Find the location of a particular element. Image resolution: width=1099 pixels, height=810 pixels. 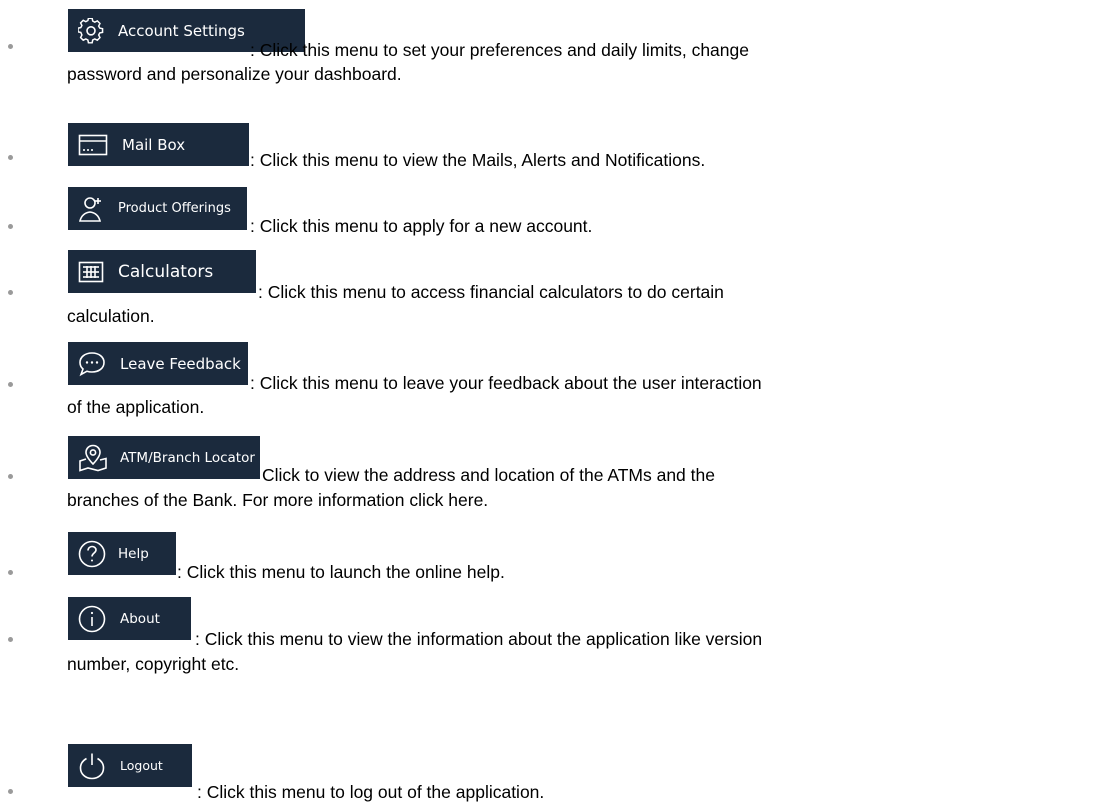

atm-branch-locator-label: ATM/Branch Locator is located at coordinates (187, 457).